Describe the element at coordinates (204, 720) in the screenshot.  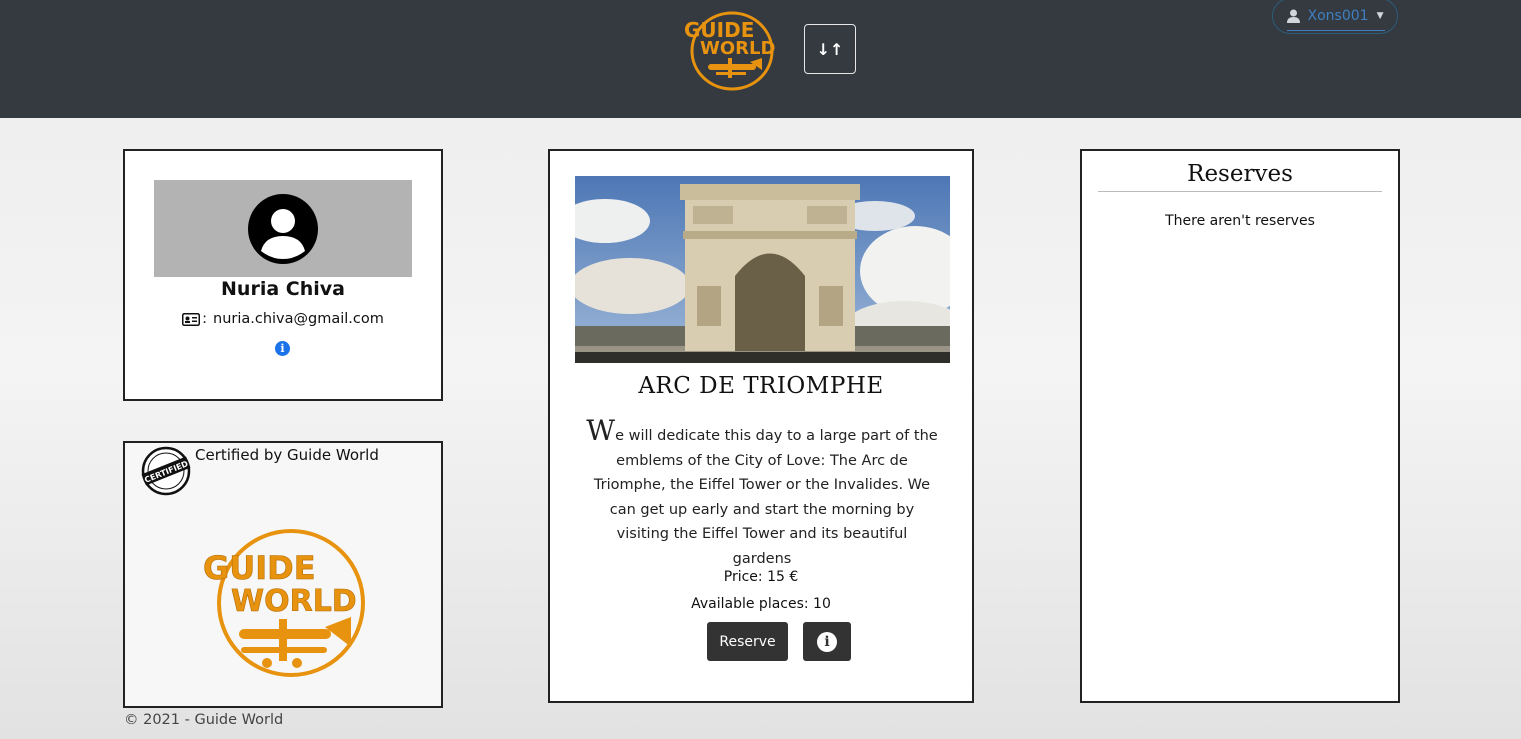
I see `footer-copyright: © 2021 - Guide World` at that location.